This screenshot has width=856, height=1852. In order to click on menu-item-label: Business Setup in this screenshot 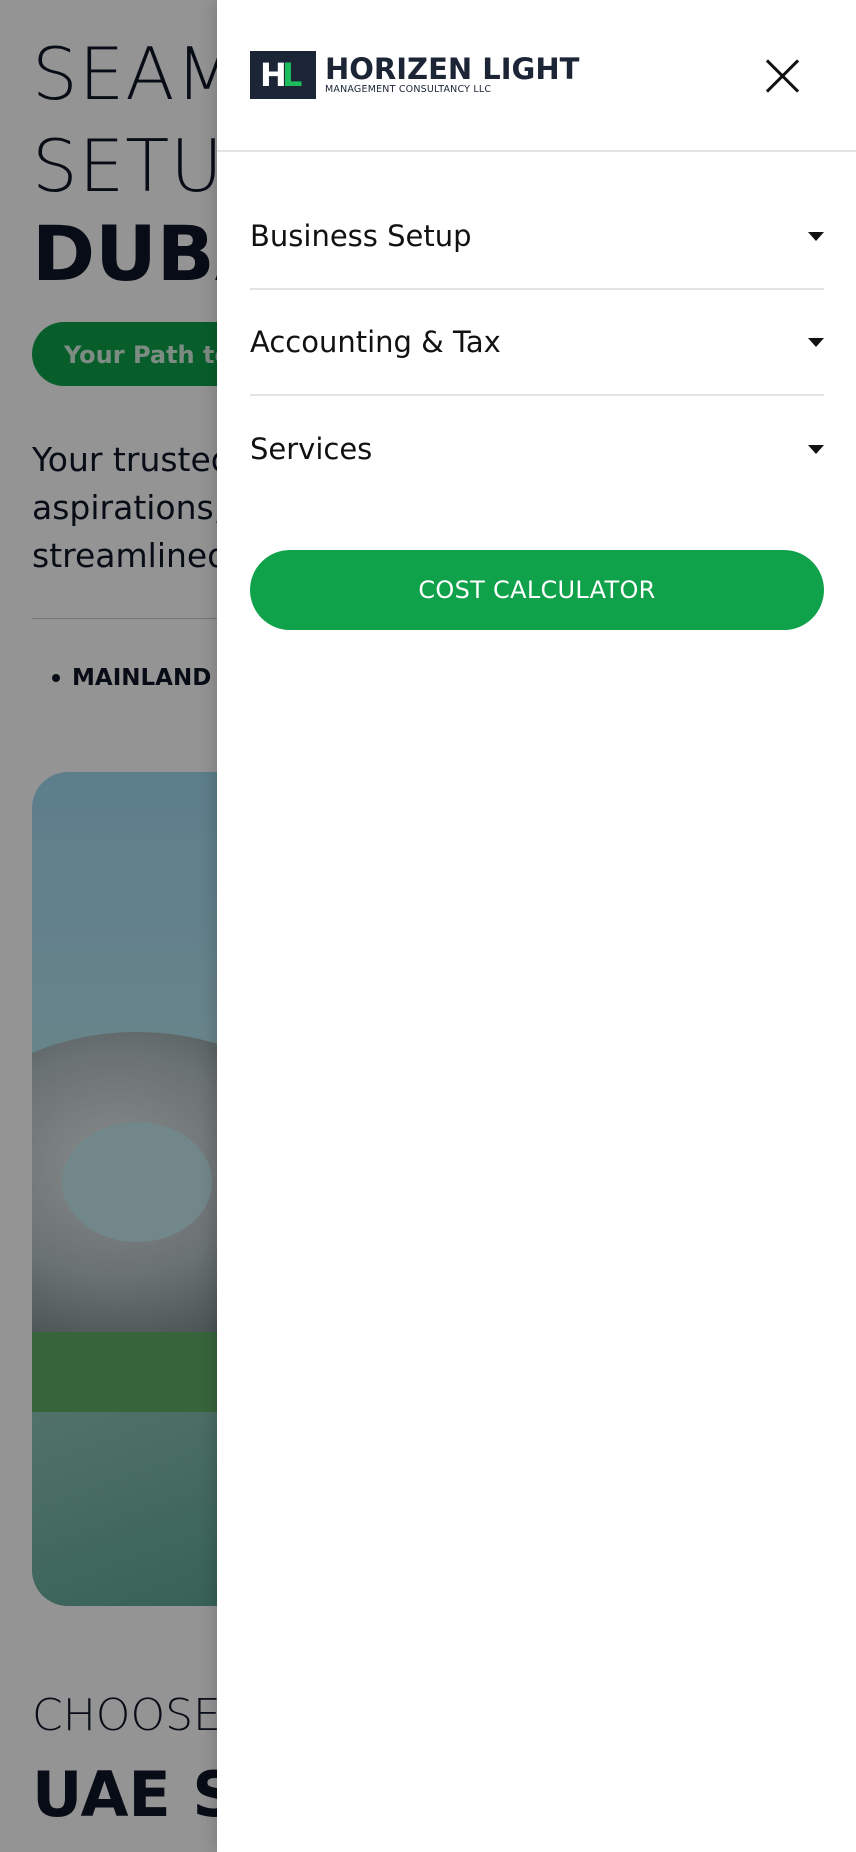, I will do `click(361, 236)`.